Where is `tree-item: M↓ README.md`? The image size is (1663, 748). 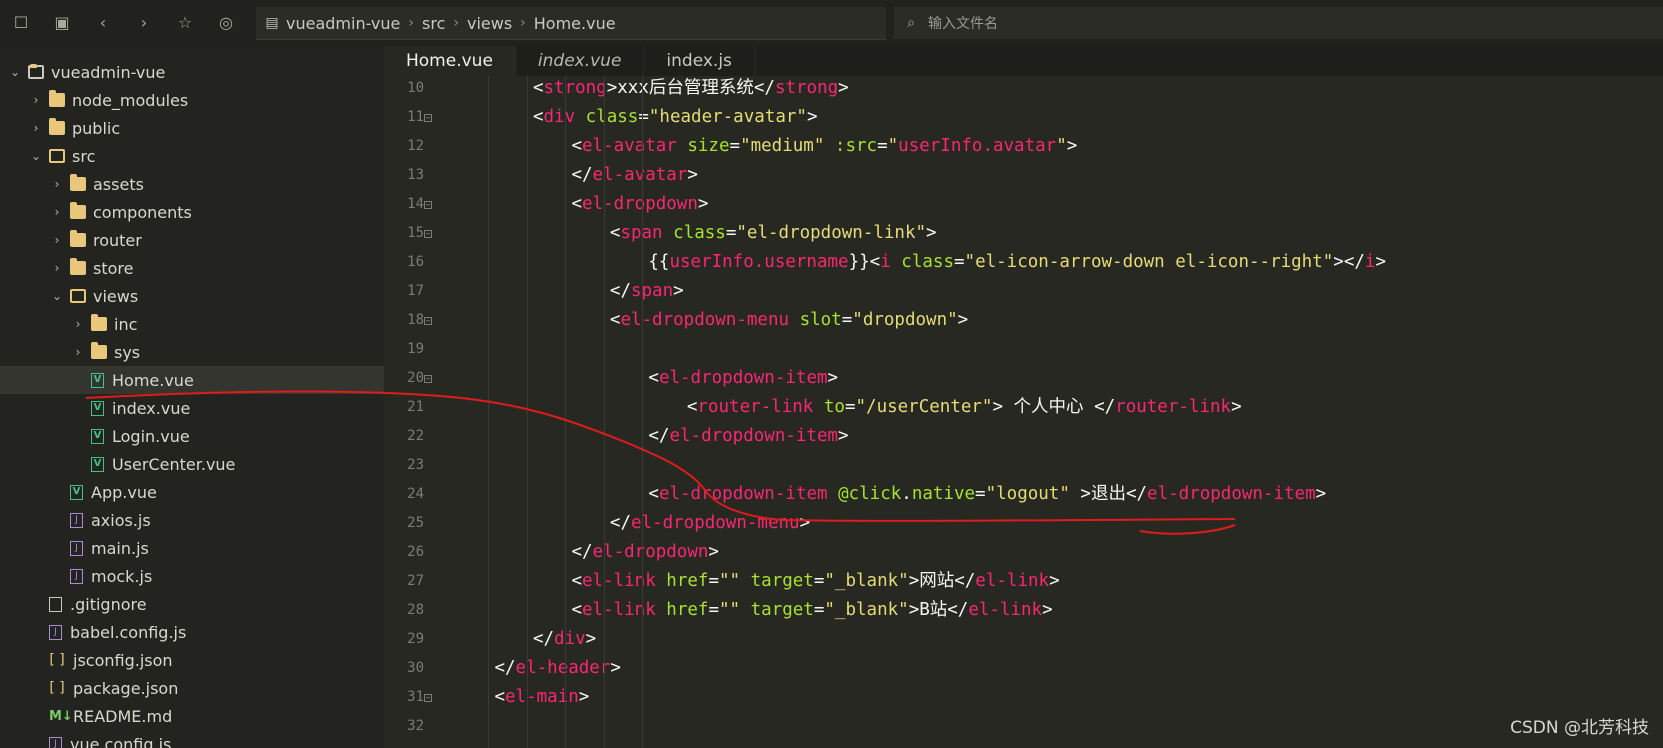 tree-item: M↓ README.md is located at coordinates (192, 716).